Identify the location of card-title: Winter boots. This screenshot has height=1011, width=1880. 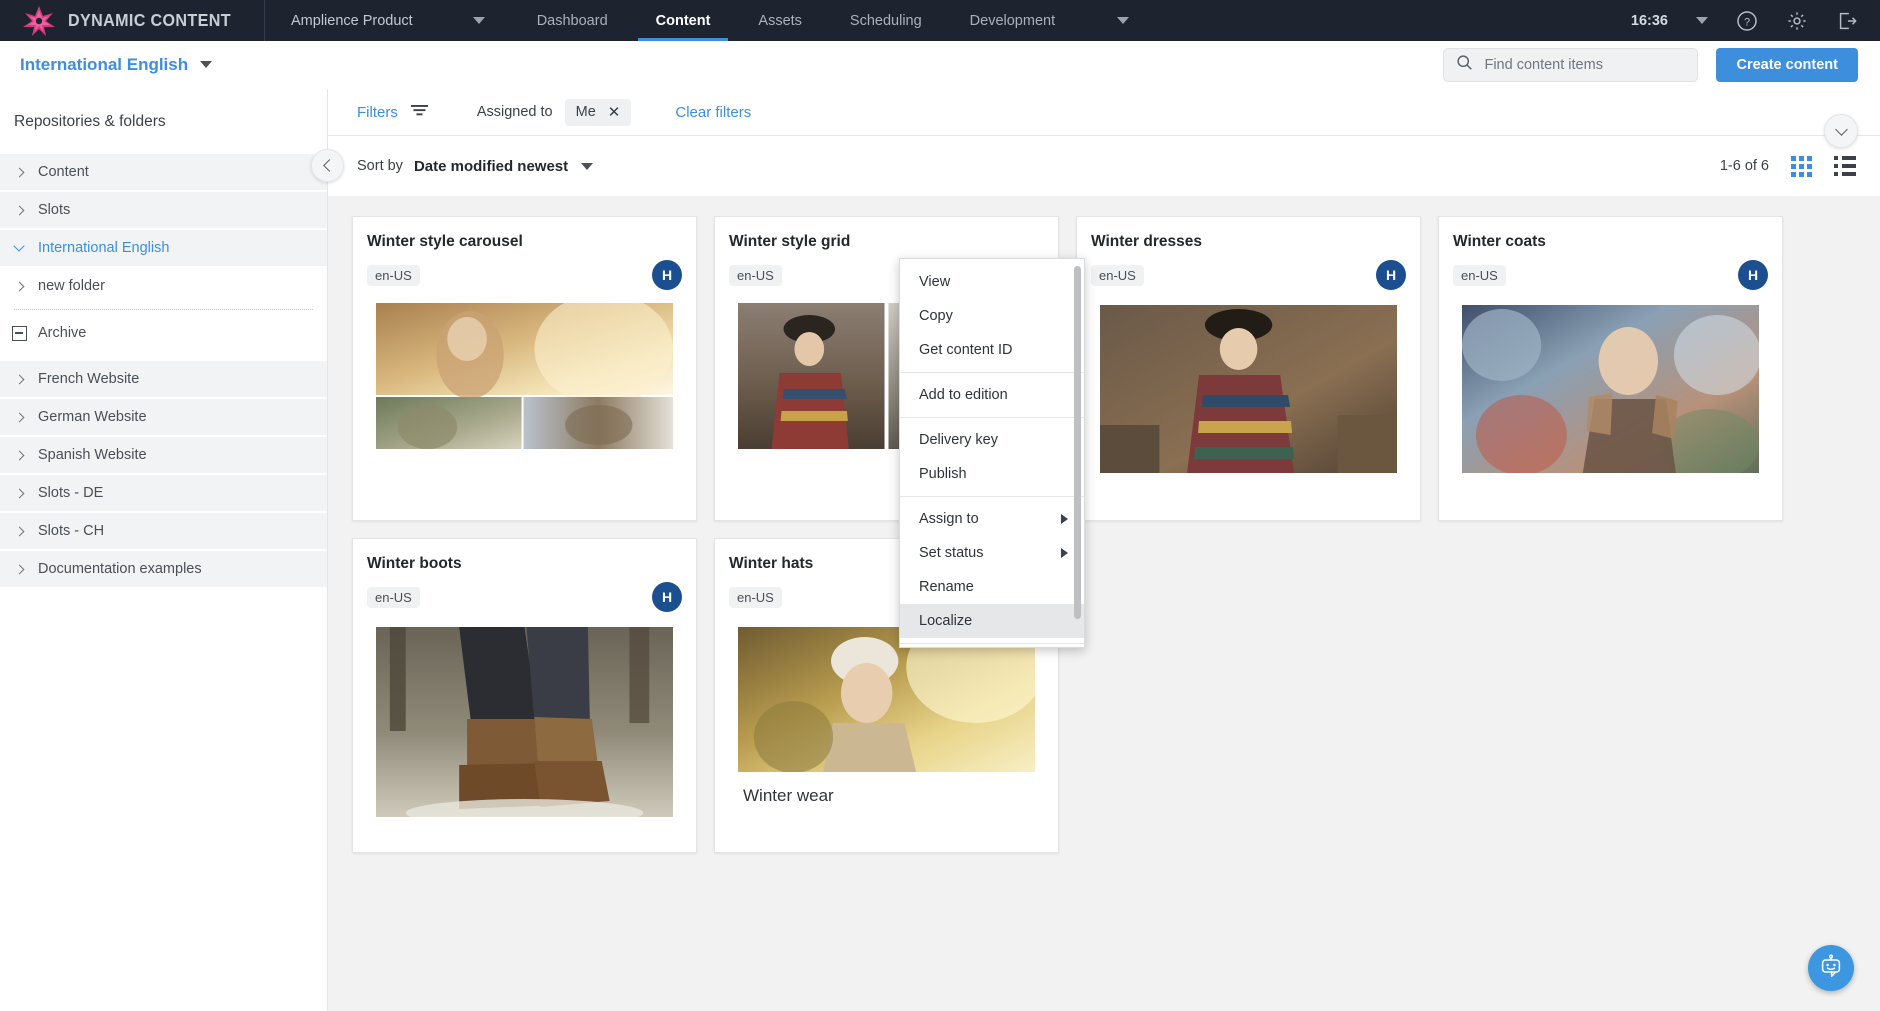
(414, 563).